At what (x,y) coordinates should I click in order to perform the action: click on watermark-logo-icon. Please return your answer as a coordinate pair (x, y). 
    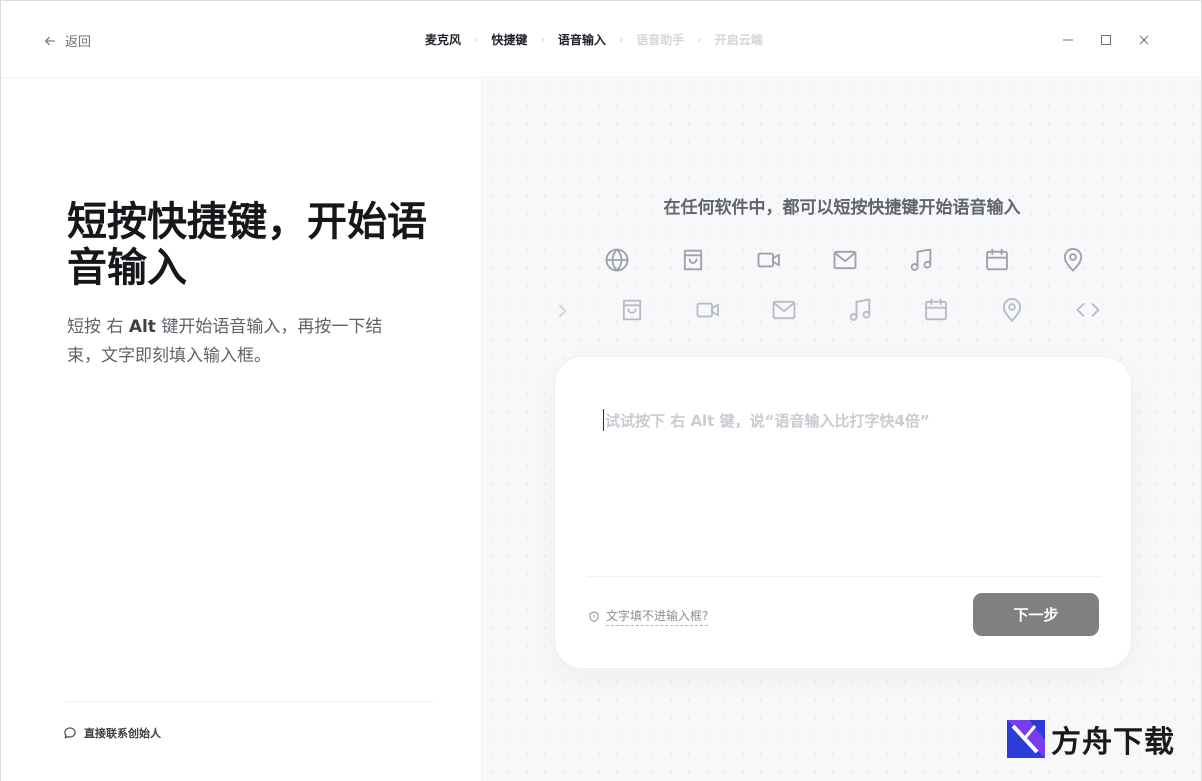
    Looking at the image, I should click on (1026, 739).